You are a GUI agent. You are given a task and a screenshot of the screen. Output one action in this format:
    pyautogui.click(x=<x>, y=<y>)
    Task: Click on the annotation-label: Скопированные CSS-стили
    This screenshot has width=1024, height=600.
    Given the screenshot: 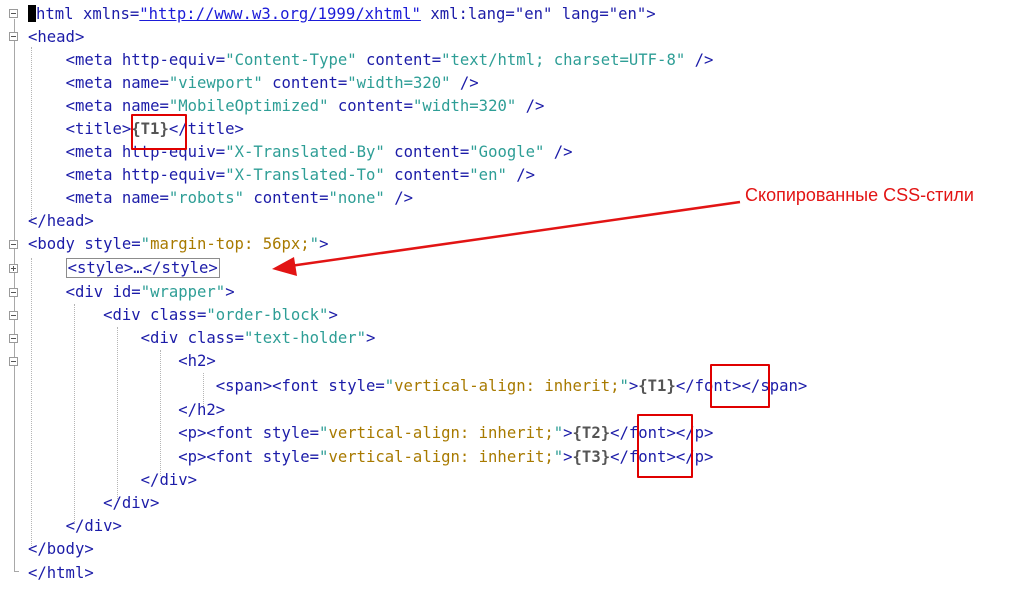 What is the action you would take?
    pyautogui.click(x=859, y=195)
    